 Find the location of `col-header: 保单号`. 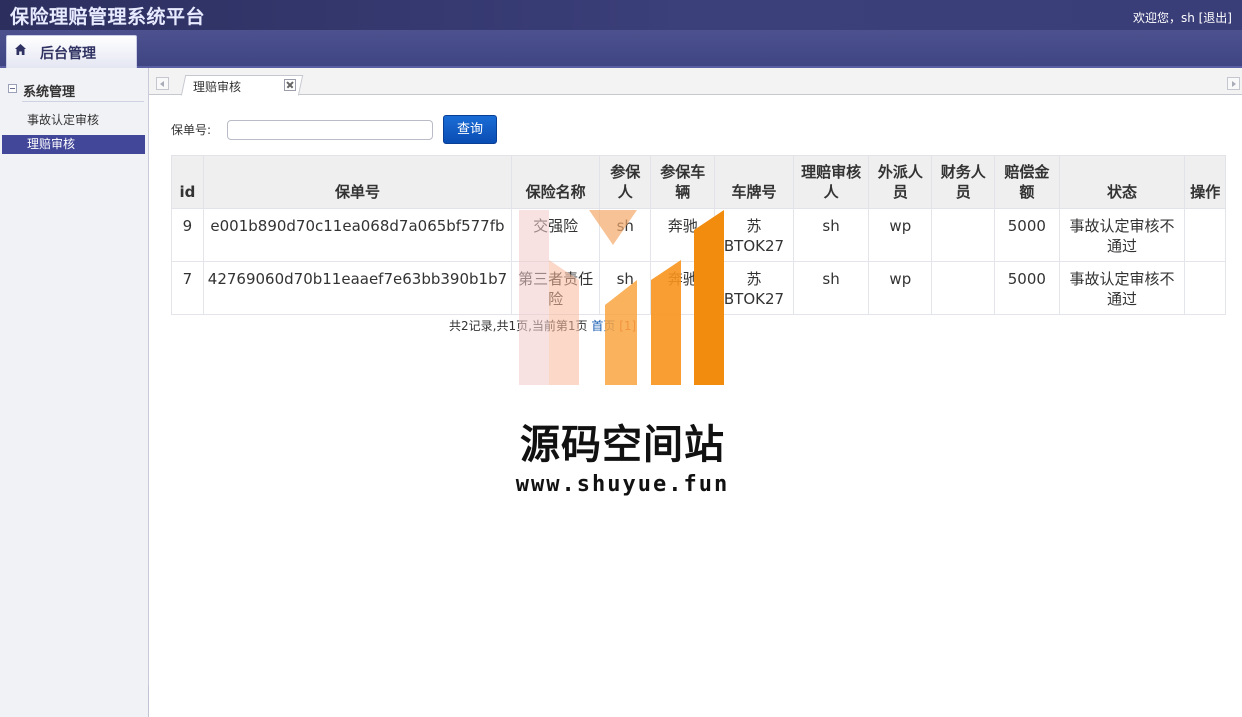

col-header: 保单号 is located at coordinates (357, 182).